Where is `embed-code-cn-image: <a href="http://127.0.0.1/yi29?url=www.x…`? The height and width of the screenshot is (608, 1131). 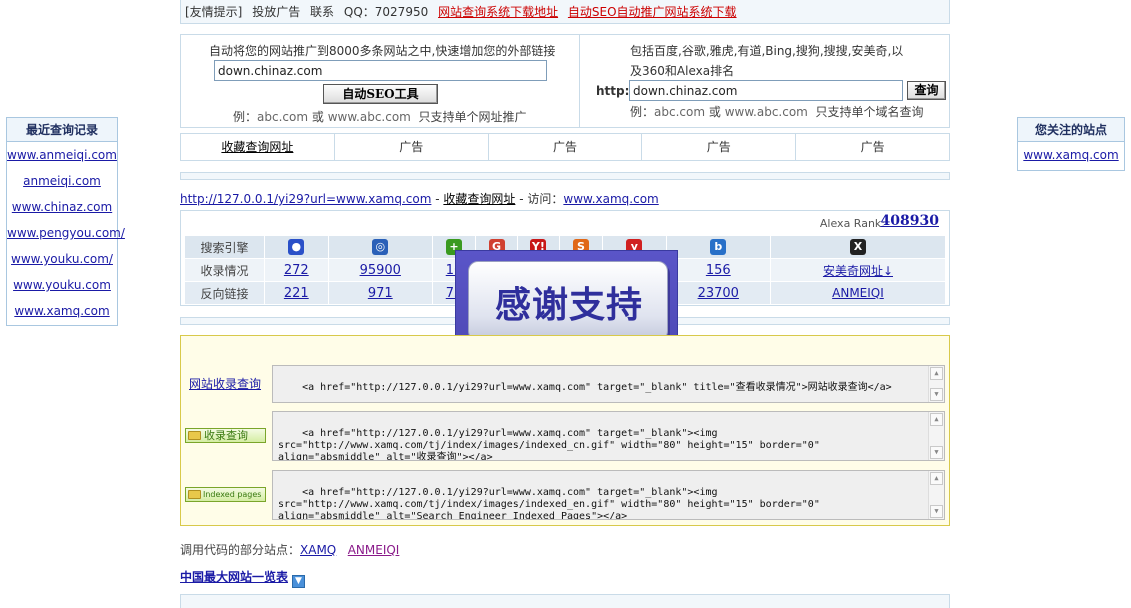 embed-code-cn-image: <a href="http://127.0.0.1/yi29?url=www.x… is located at coordinates (608, 436).